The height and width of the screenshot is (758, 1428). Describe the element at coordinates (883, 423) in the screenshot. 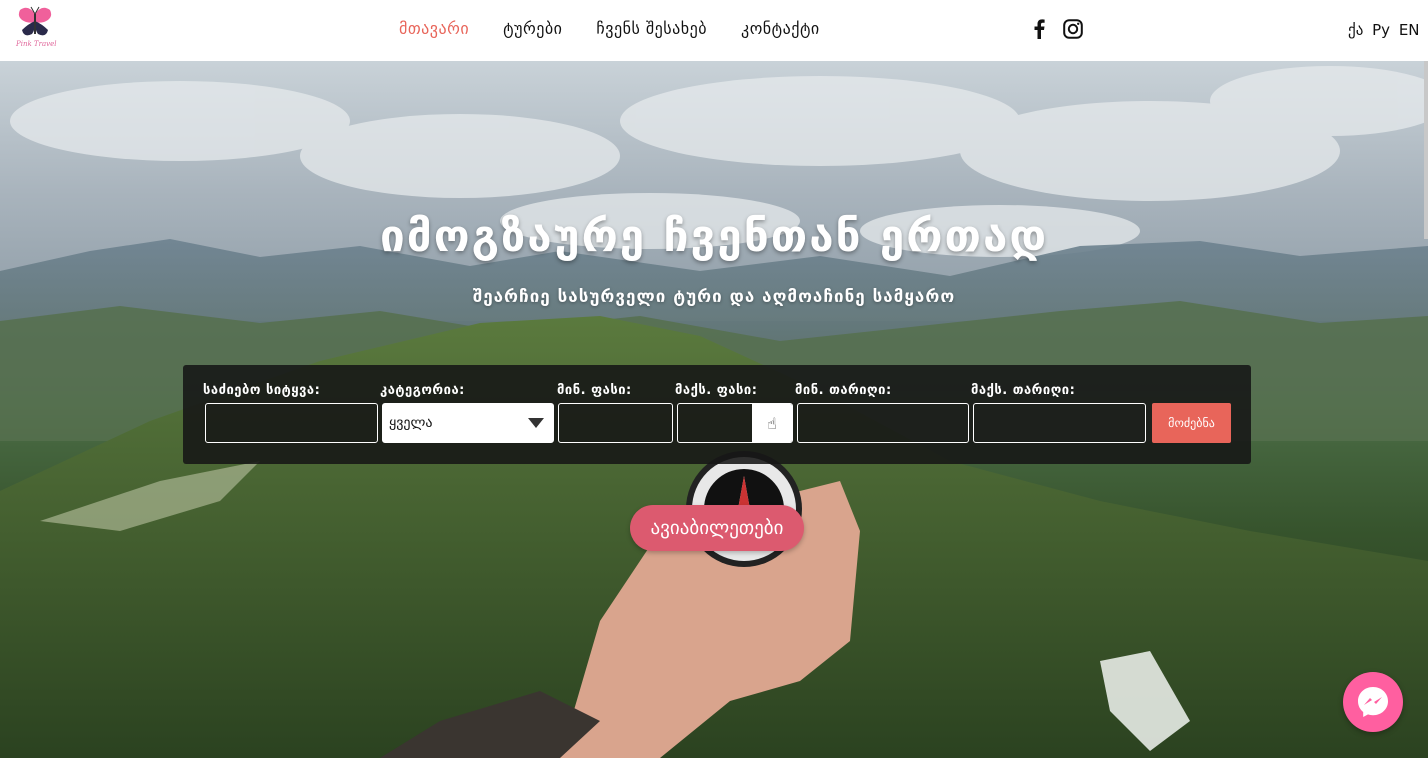

I see `min-date-input` at that location.